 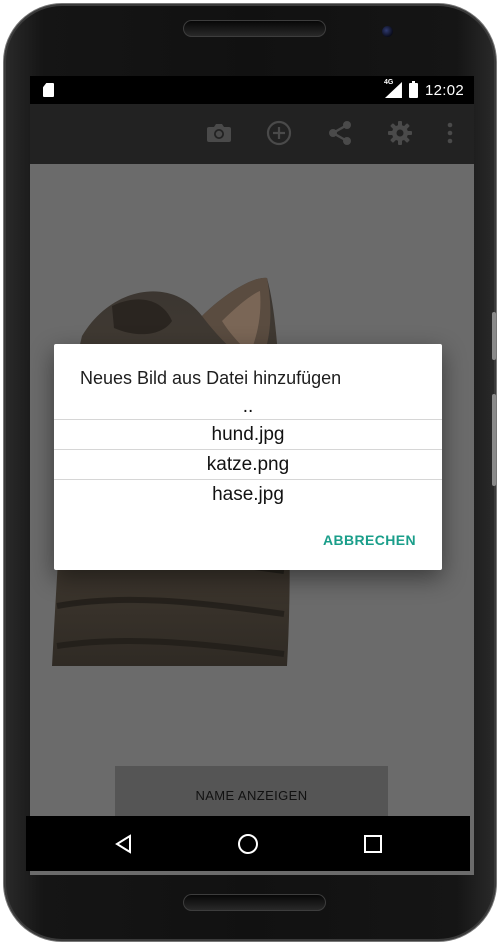 What do you see at coordinates (279, 133) in the screenshot?
I see `add-circle-icon` at bounding box center [279, 133].